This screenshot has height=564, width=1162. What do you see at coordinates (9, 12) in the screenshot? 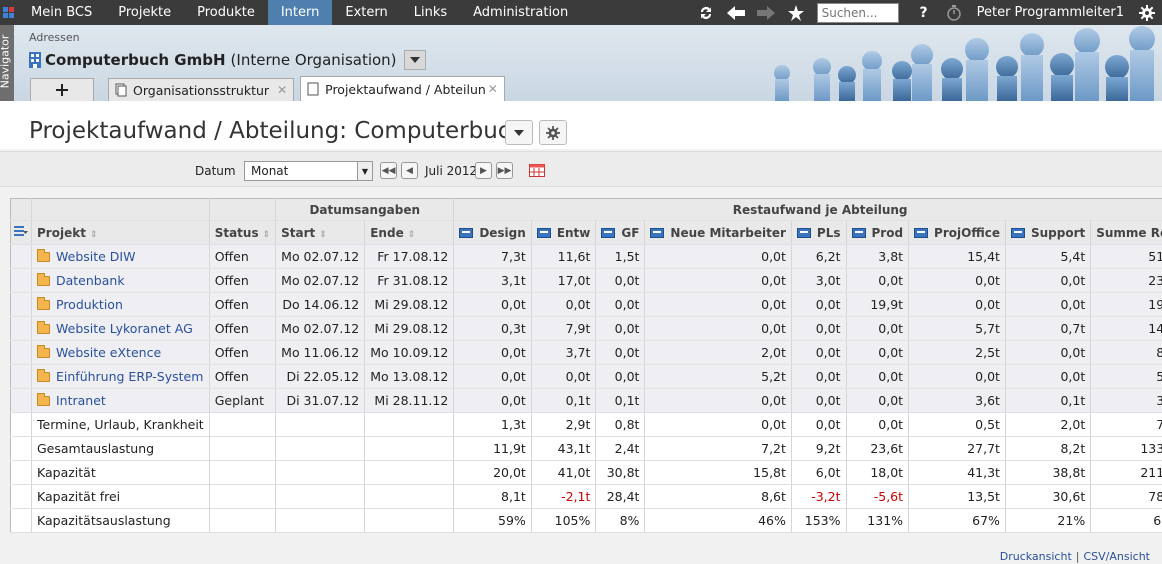
I see `app-logo-icon` at bounding box center [9, 12].